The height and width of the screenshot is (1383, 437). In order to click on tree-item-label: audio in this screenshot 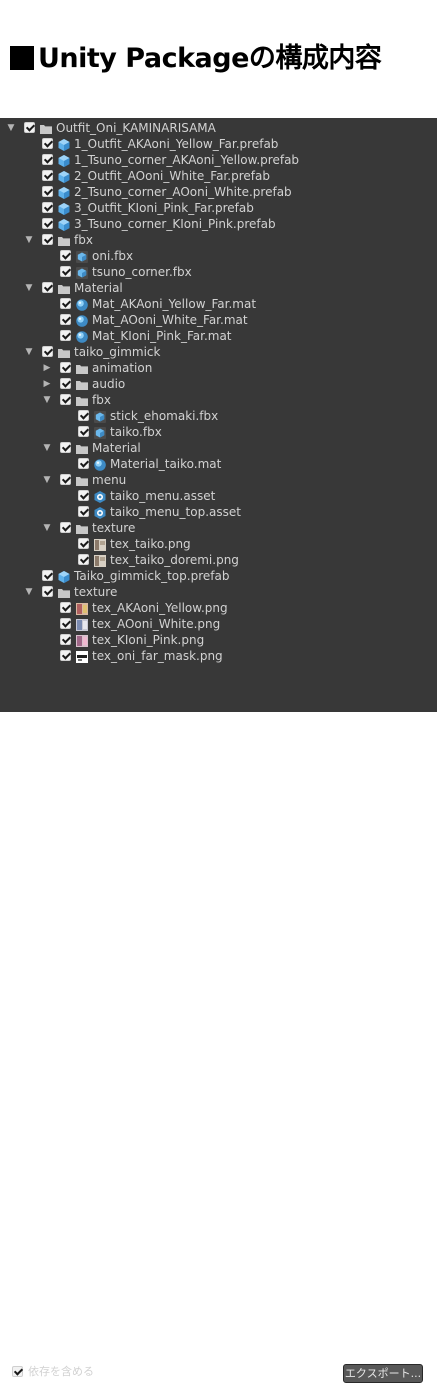, I will do `click(109, 384)`.